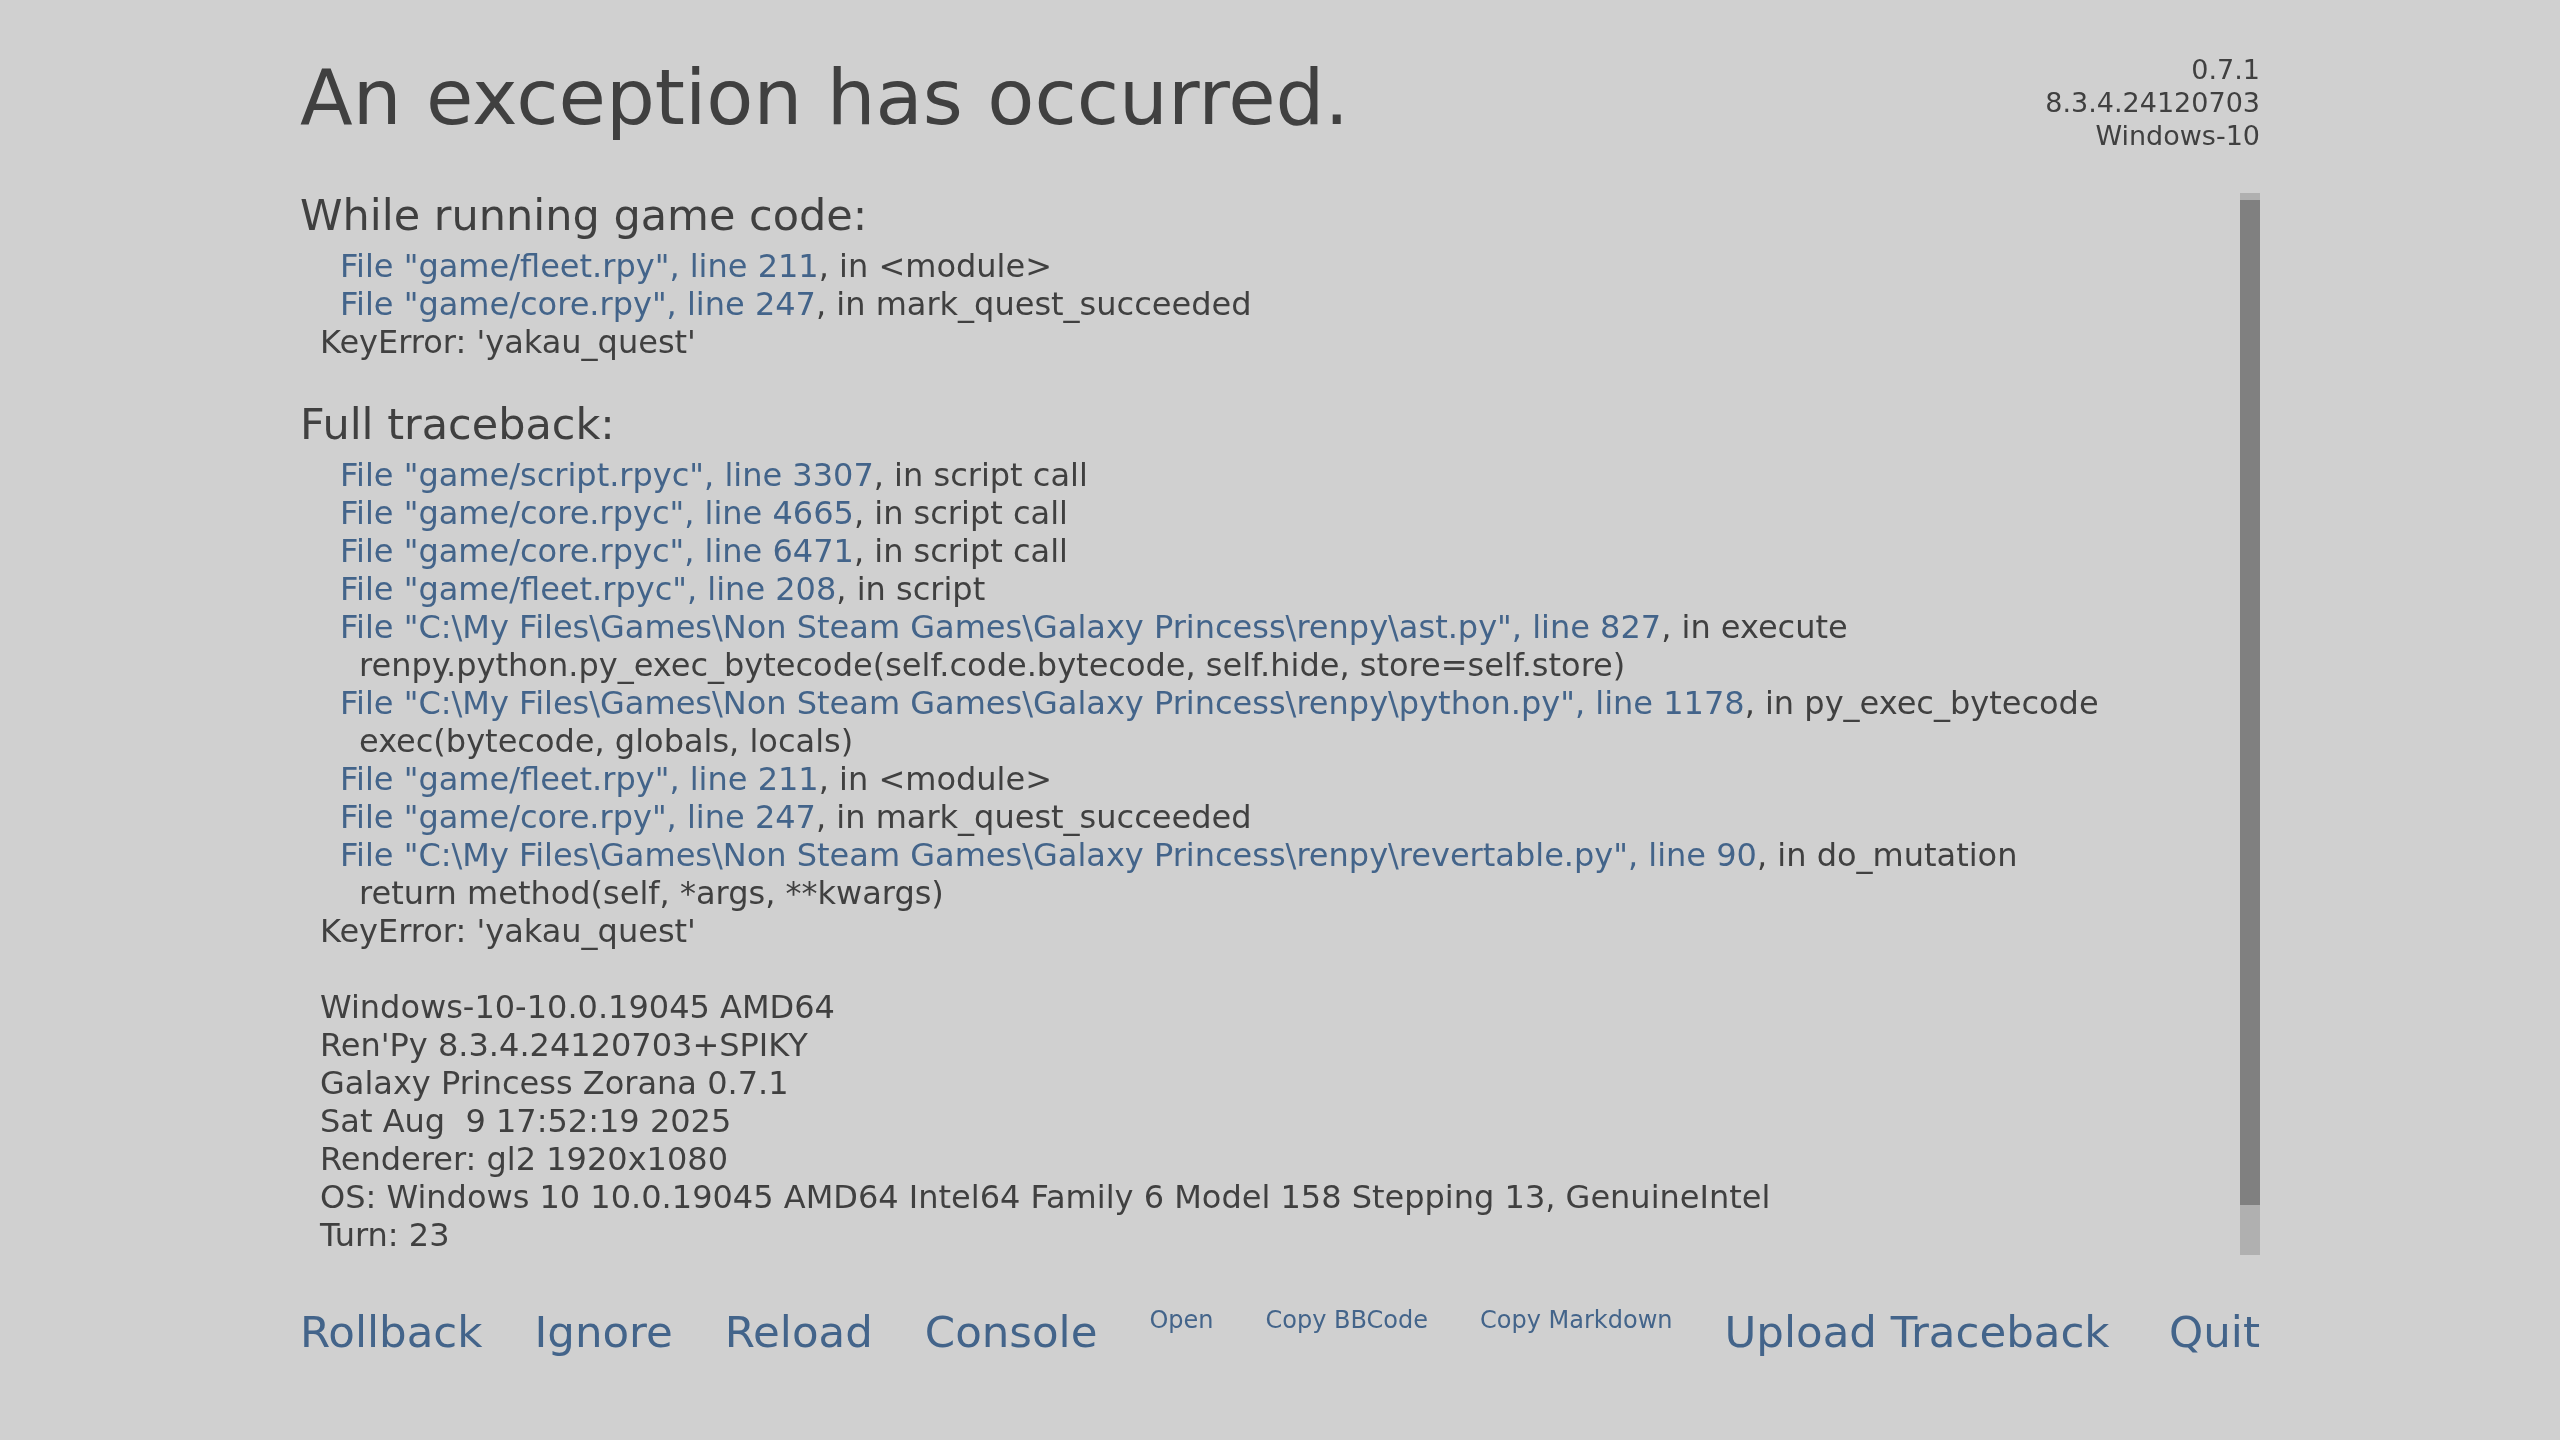 This screenshot has width=2560, height=1440. I want to click on version-text: Windows-10, so click(2177, 135).